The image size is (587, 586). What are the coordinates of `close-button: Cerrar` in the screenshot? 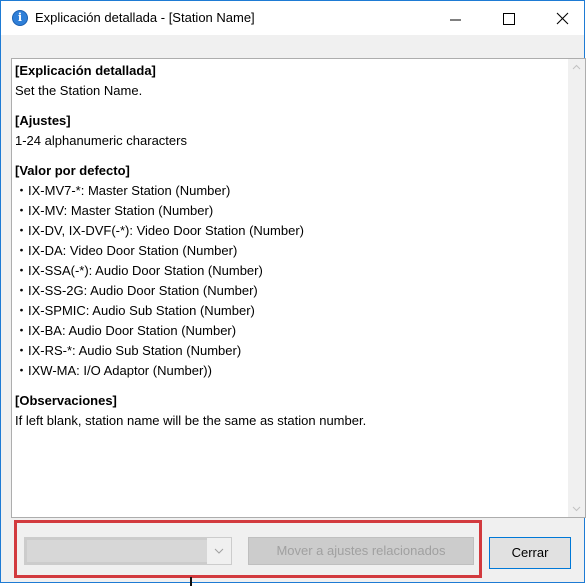 It's located at (530, 553).